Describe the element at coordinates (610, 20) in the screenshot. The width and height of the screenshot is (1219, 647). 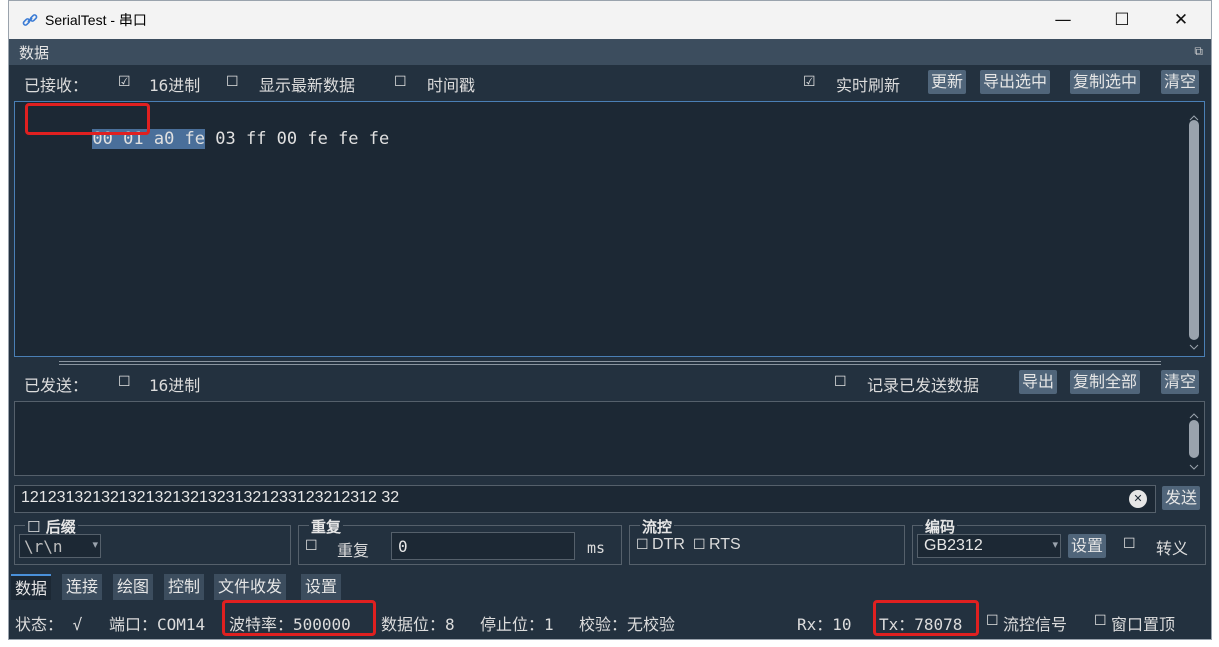
I see `title-bar: SerialTest - 串口 — ☐ ✕` at that location.